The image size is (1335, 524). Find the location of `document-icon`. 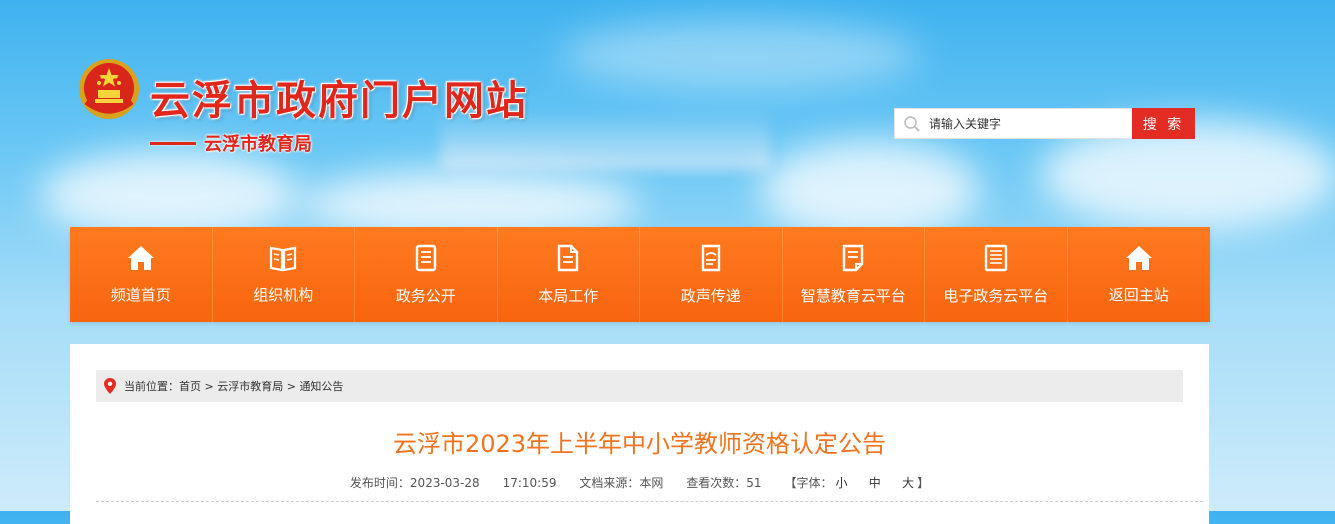

document-icon is located at coordinates (425, 258).